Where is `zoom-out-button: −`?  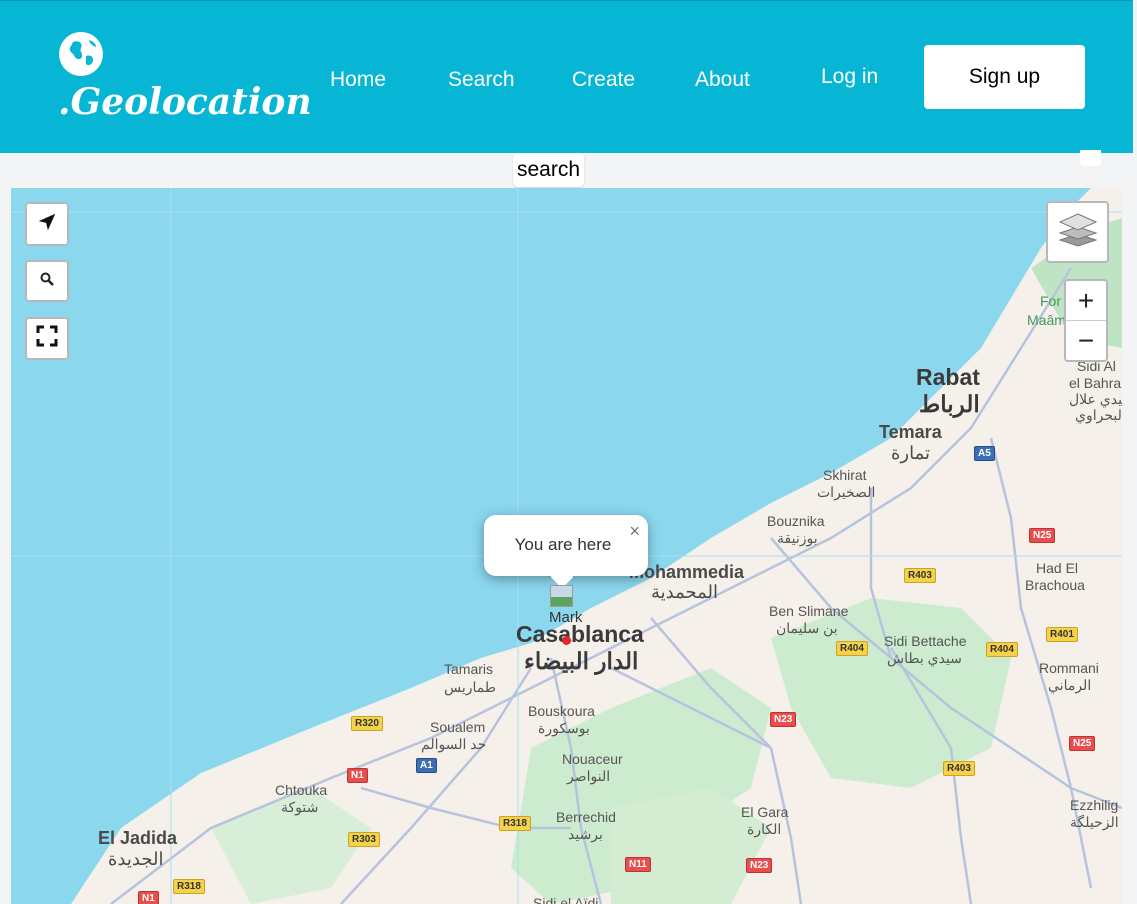 zoom-out-button: − is located at coordinates (1086, 340).